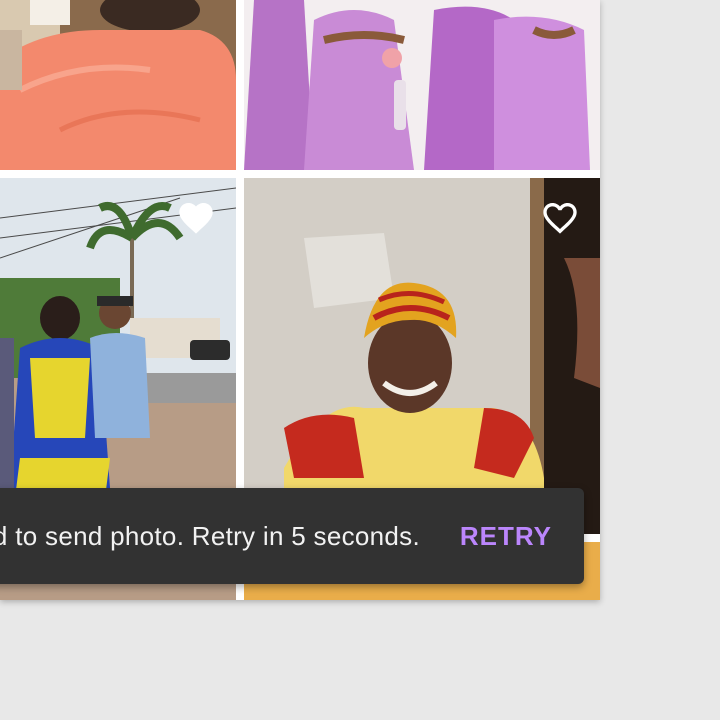 The image size is (720, 720). I want to click on retry-button: RETRY, so click(506, 536).